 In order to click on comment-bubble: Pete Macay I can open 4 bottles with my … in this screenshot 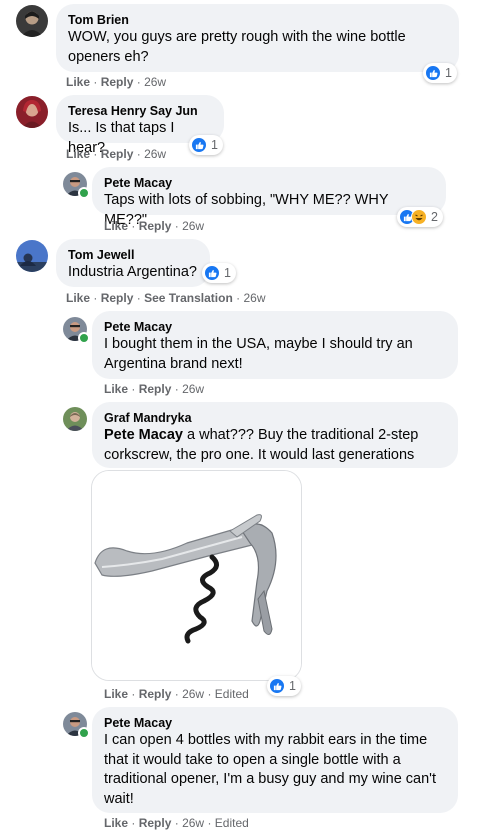, I will do `click(275, 760)`.